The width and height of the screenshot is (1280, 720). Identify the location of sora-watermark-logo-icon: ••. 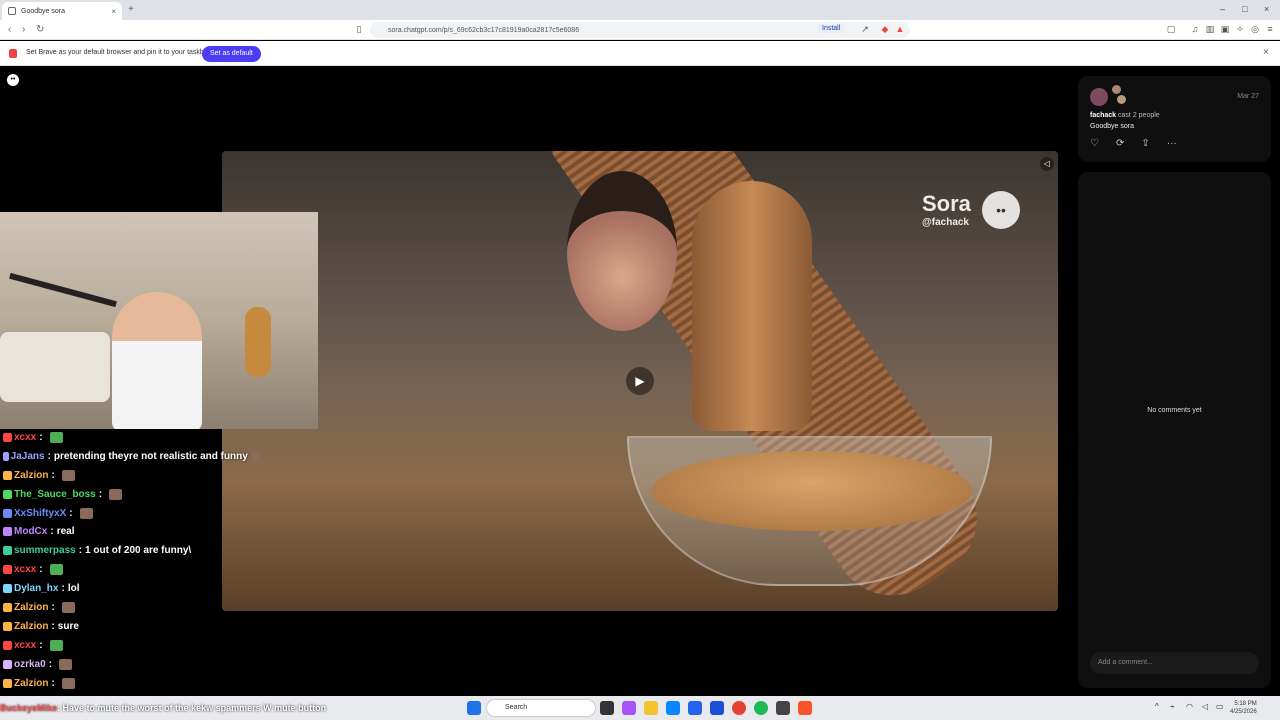
(1001, 210).